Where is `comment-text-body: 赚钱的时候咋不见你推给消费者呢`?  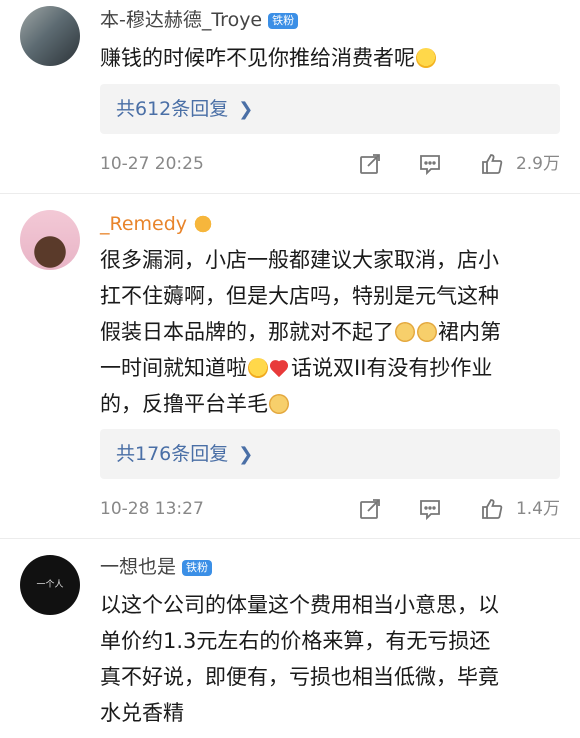
comment-text-body: 赚钱的时候咋不见你推给消费者呢 is located at coordinates (257, 58).